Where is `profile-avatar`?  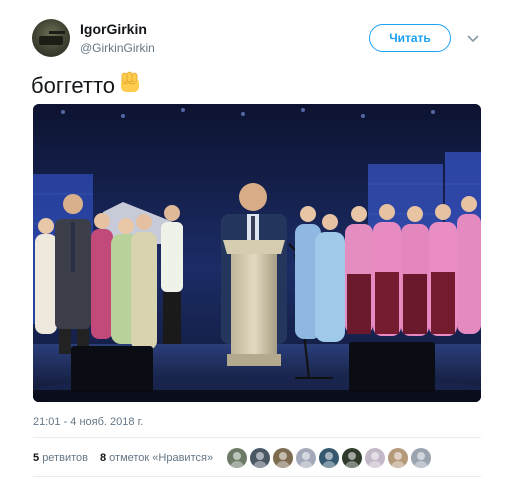 profile-avatar is located at coordinates (51, 38).